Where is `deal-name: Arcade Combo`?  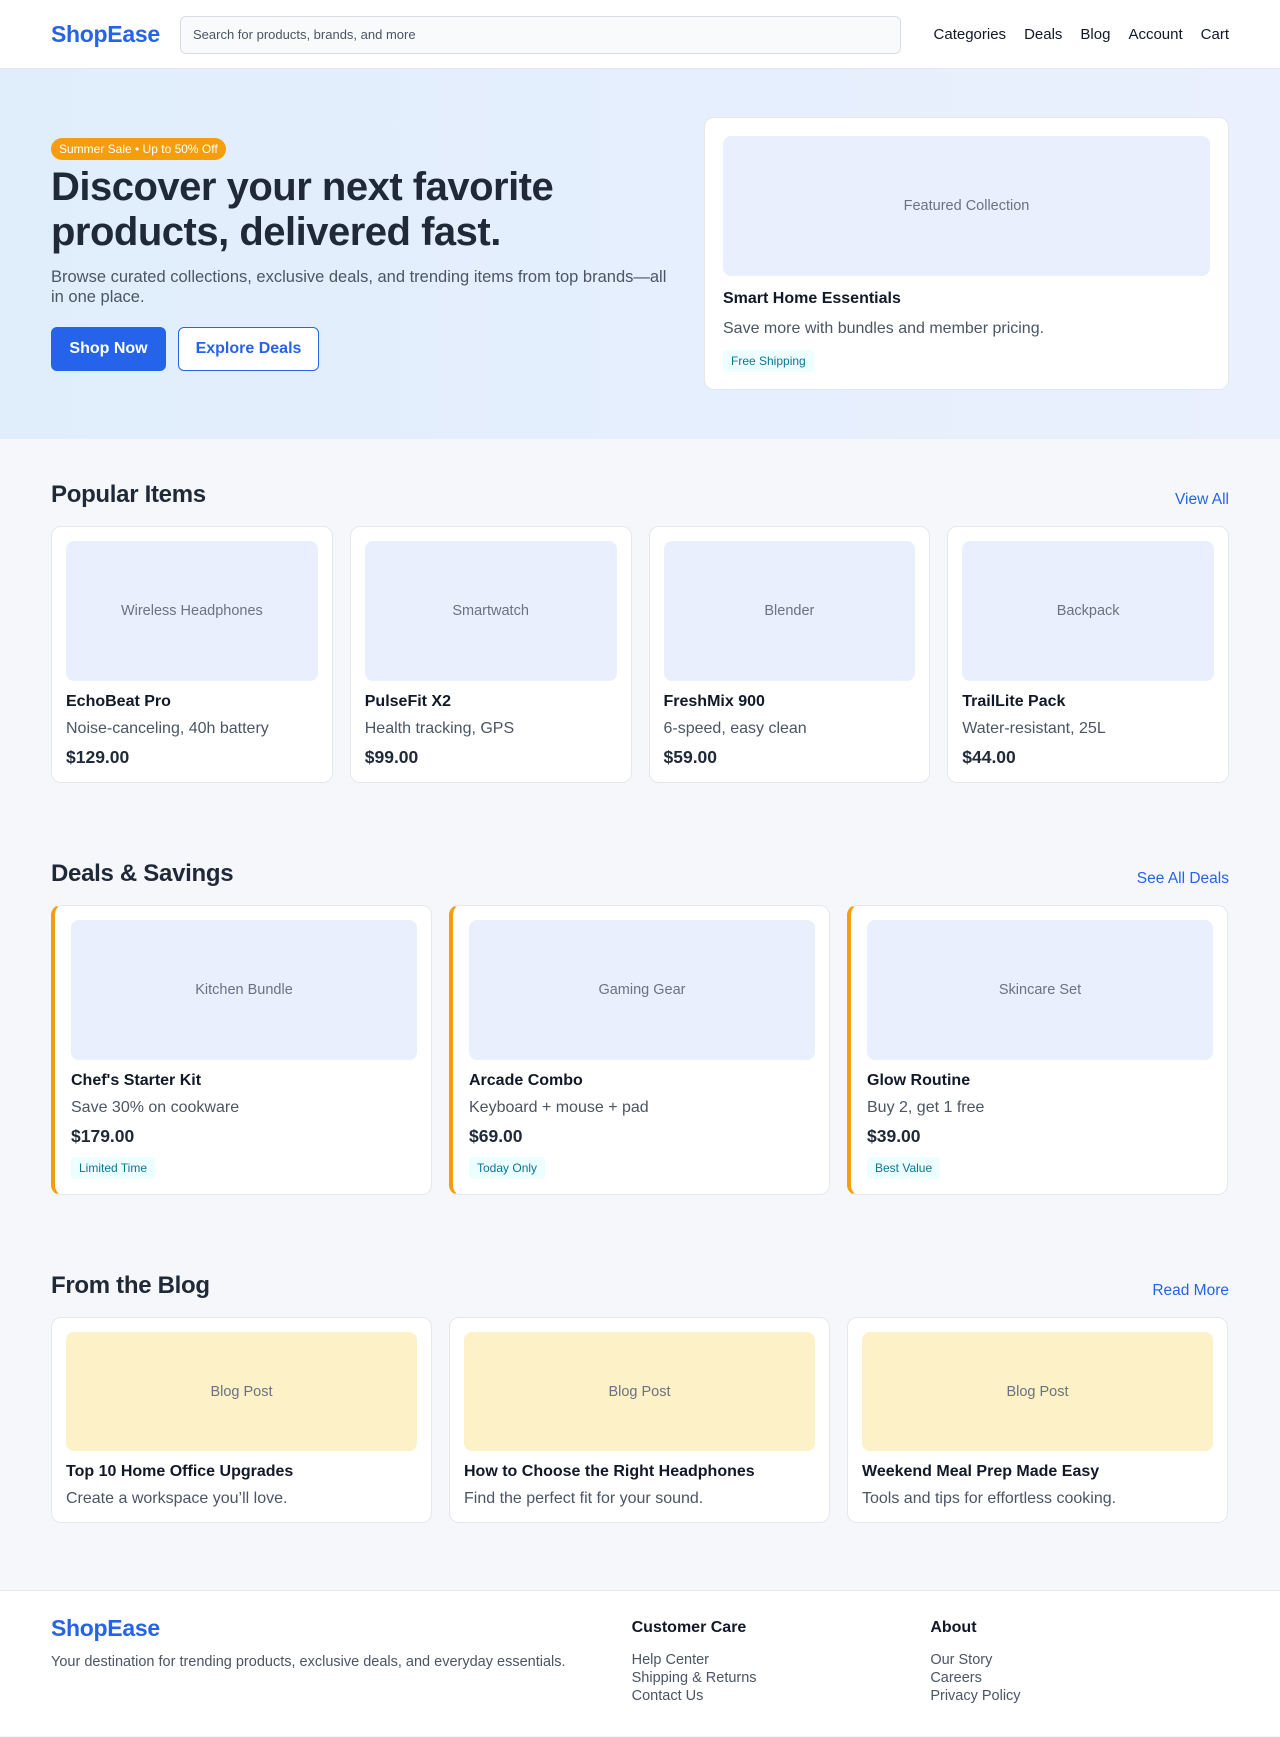
deal-name: Arcade Combo is located at coordinates (526, 1080).